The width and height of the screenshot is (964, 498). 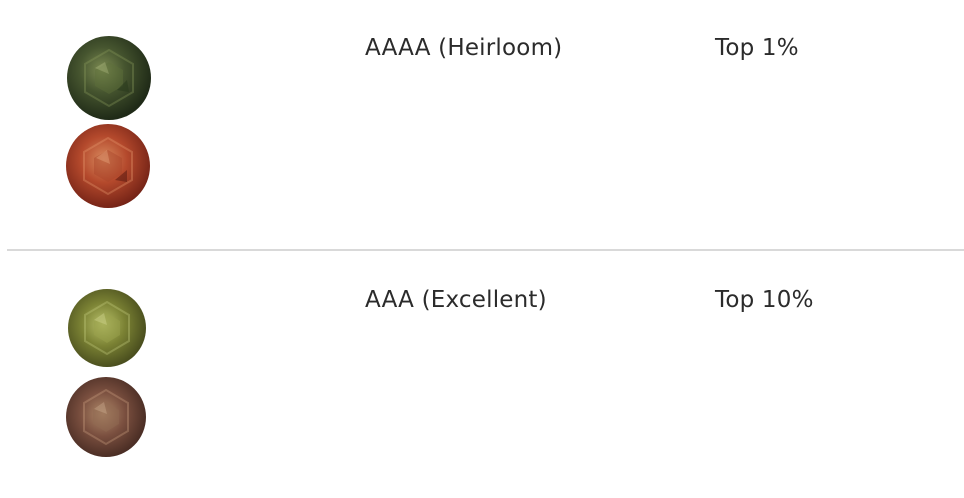 What do you see at coordinates (464, 48) in the screenshot?
I see `grade-label: AAAA (Heirloom)` at bounding box center [464, 48].